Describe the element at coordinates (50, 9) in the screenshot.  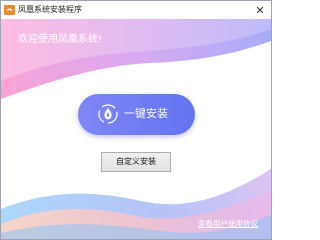
I see `window-title: 凤凰系统安装程序` at that location.